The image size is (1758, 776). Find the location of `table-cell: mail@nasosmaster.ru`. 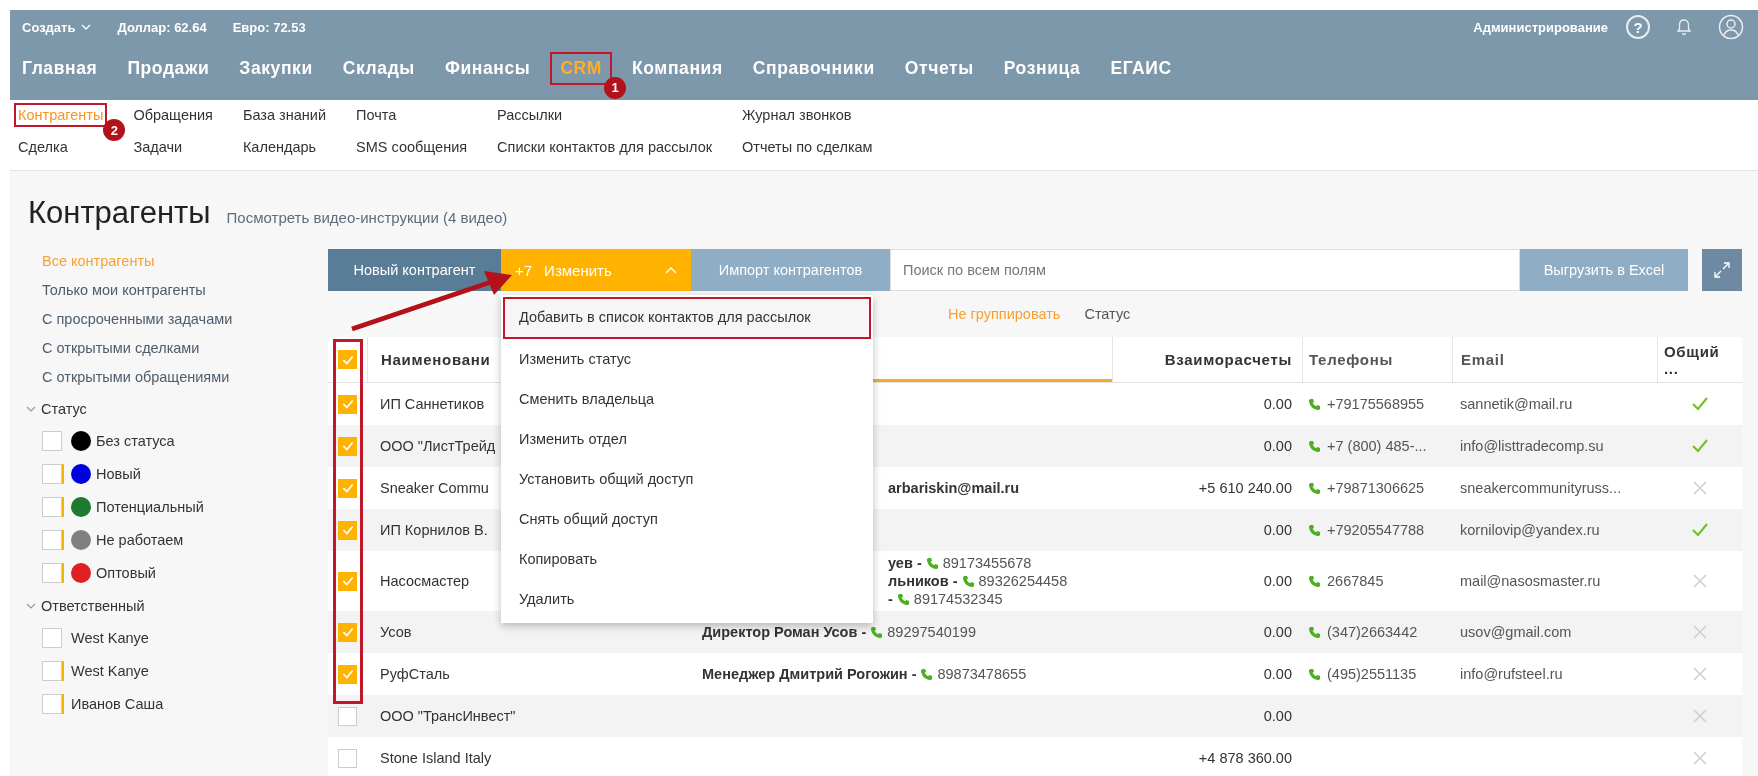

table-cell: mail@nasosmaster.ru is located at coordinates (1530, 581).